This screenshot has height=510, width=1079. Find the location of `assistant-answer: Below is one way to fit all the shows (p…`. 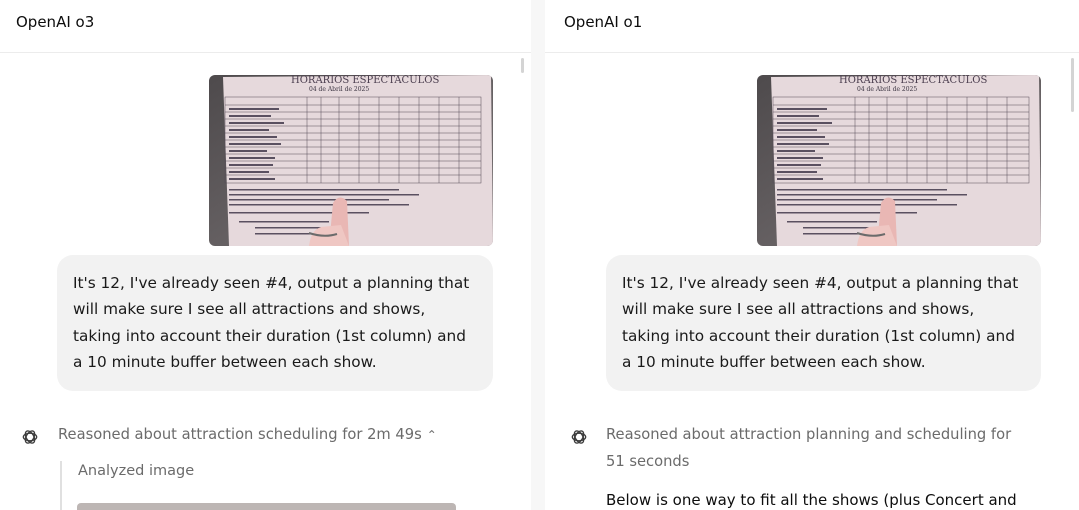

assistant-answer: Below is one way to fit all the shows (p… is located at coordinates (811, 500).